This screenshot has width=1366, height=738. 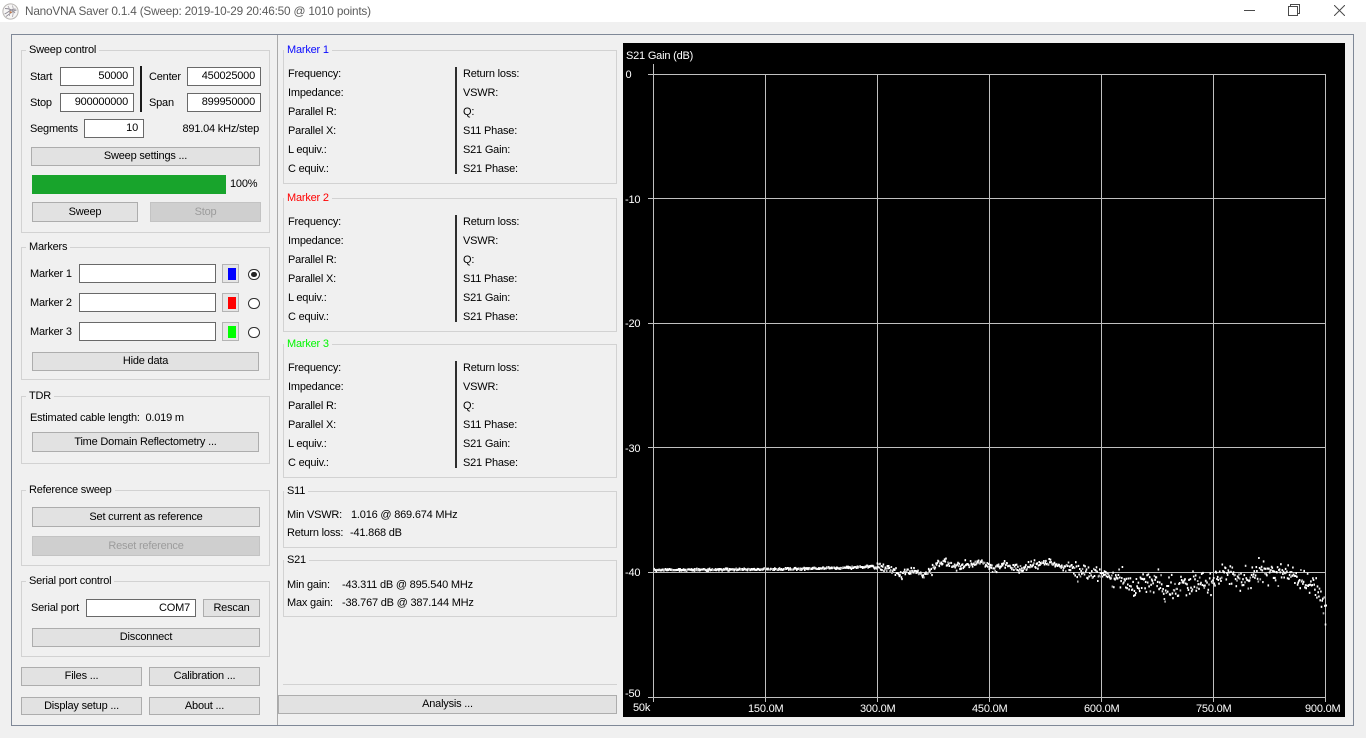 What do you see at coordinates (1214, 709) in the screenshot?
I see `svg-text: 750.0M` at bounding box center [1214, 709].